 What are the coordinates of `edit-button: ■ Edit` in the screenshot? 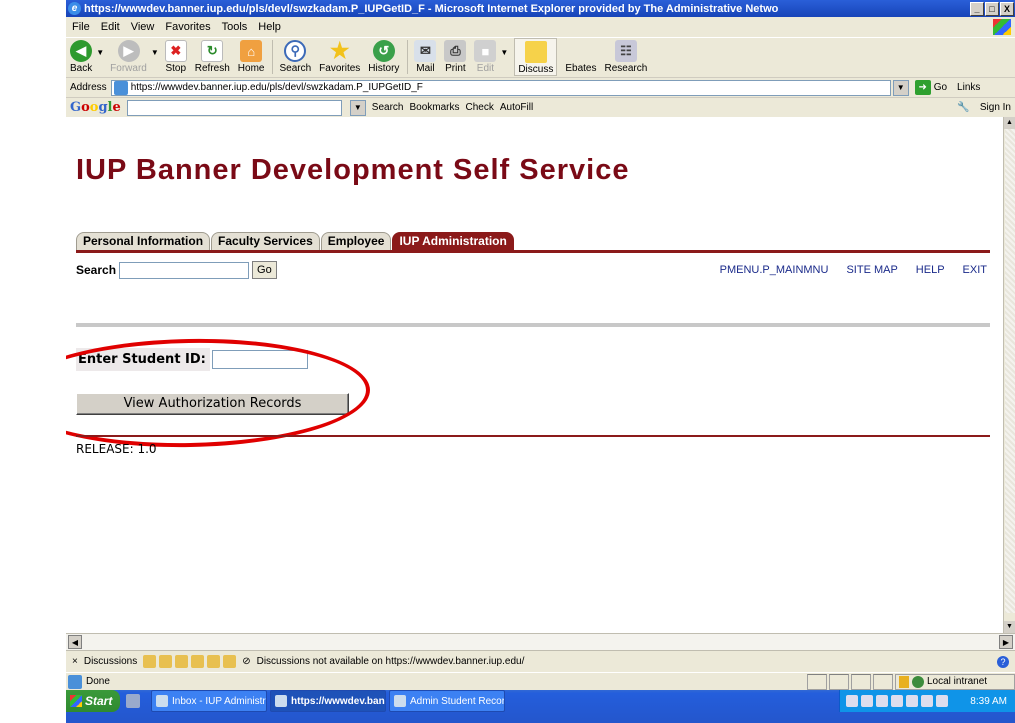 It's located at (485, 56).